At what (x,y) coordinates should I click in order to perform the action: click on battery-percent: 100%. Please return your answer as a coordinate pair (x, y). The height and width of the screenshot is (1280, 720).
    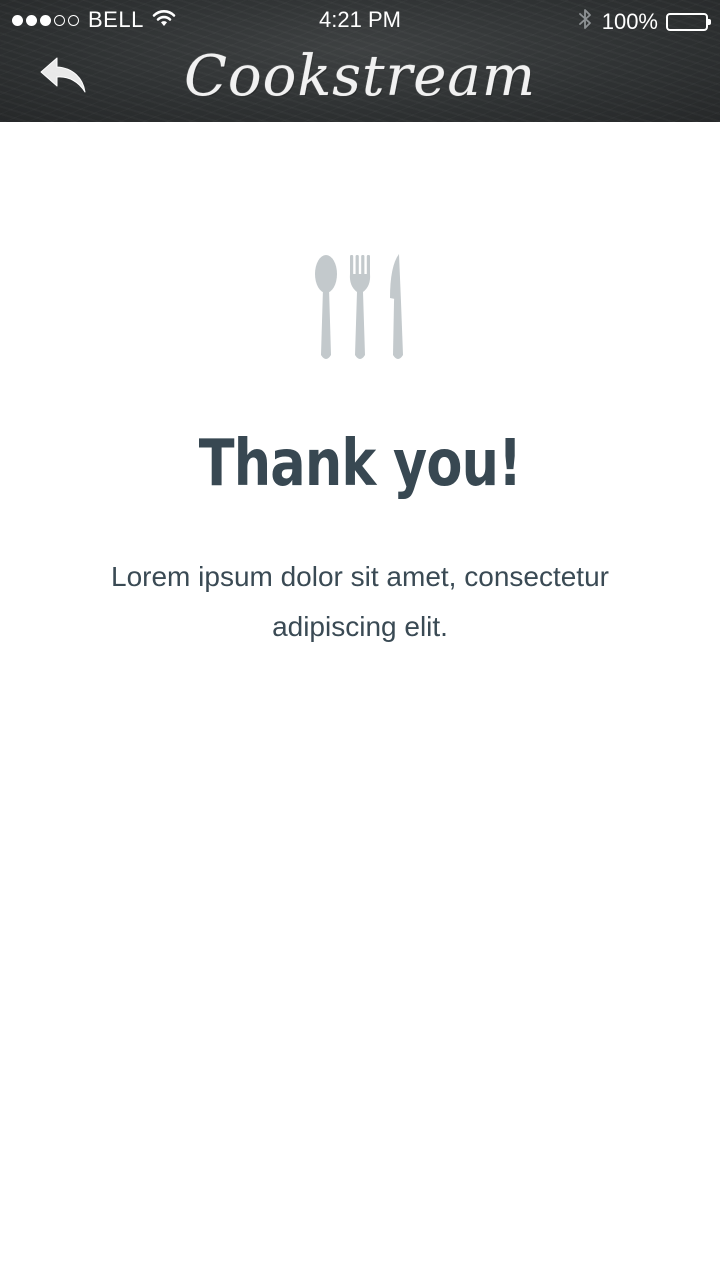
    Looking at the image, I should click on (629, 21).